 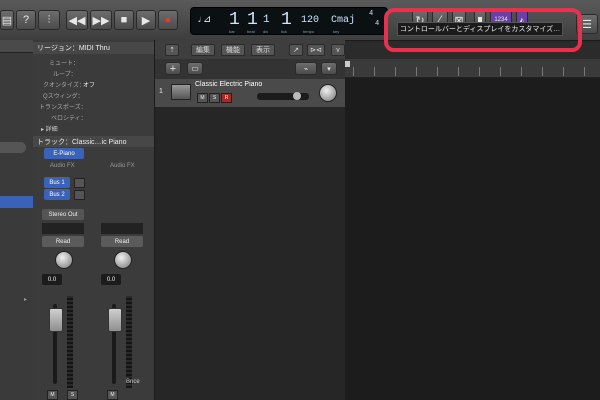 What do you see at coordinates (228, 84) in the screenshot?
I see `track-name: Classic Electric Piano` at bounding box center [228, 84].